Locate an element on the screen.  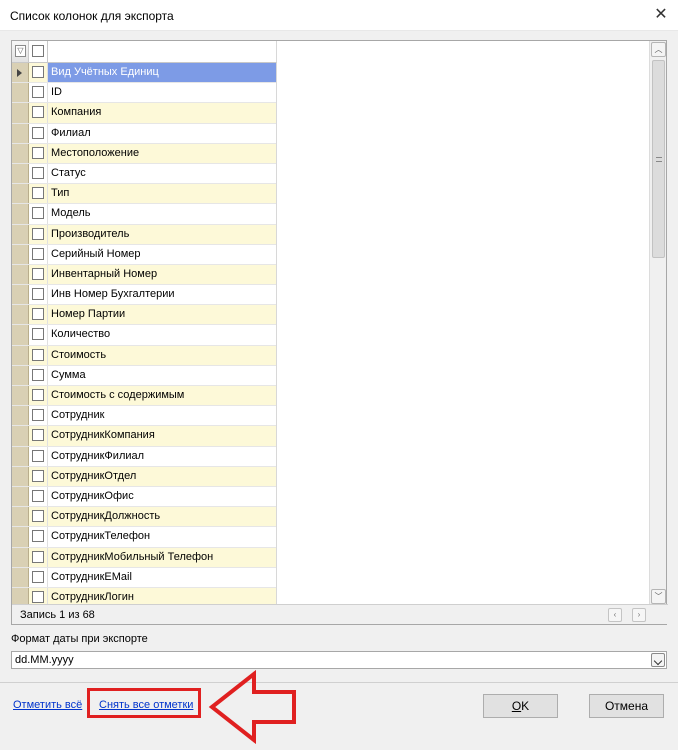
table-row: СотрудникФилиал is located at coordinates (144, 456).